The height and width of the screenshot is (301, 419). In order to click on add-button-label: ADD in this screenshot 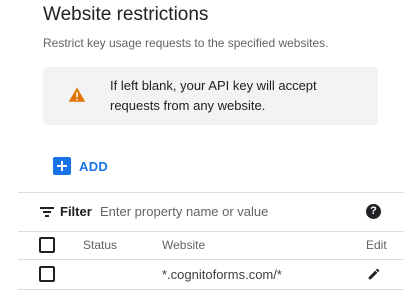, I will do `click(94, 166)`.